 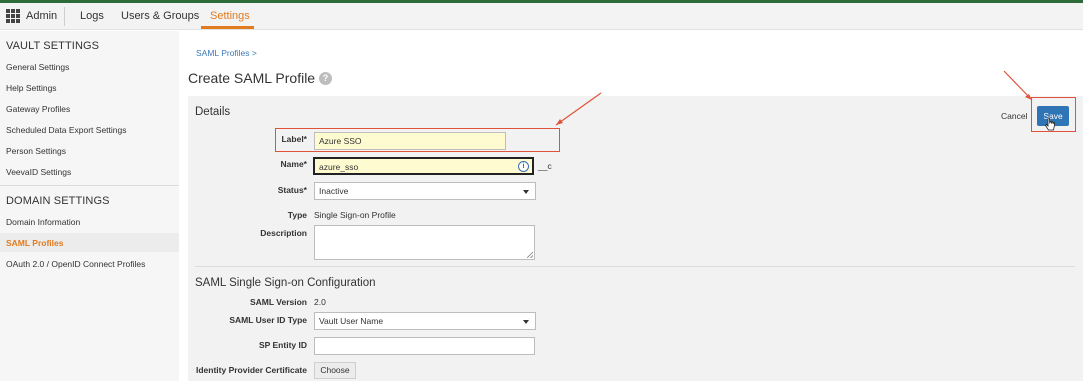 What do you see at coordinates (578, 109) in the screenshot?
I see `annotation-arrow-label-icon` at bounding box center [578, 109].